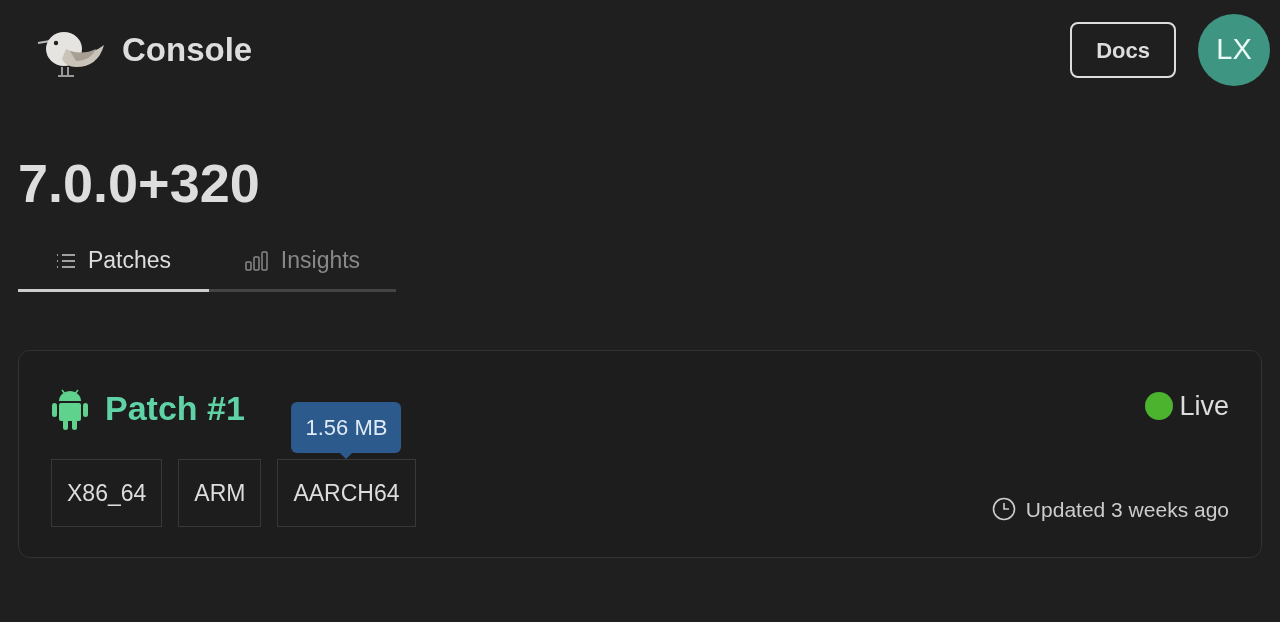 The width and height of the screenshot is (1280, 622). Describe the element at coordinates (65, 260) in the screenshot. I see `list-icon` at that location.